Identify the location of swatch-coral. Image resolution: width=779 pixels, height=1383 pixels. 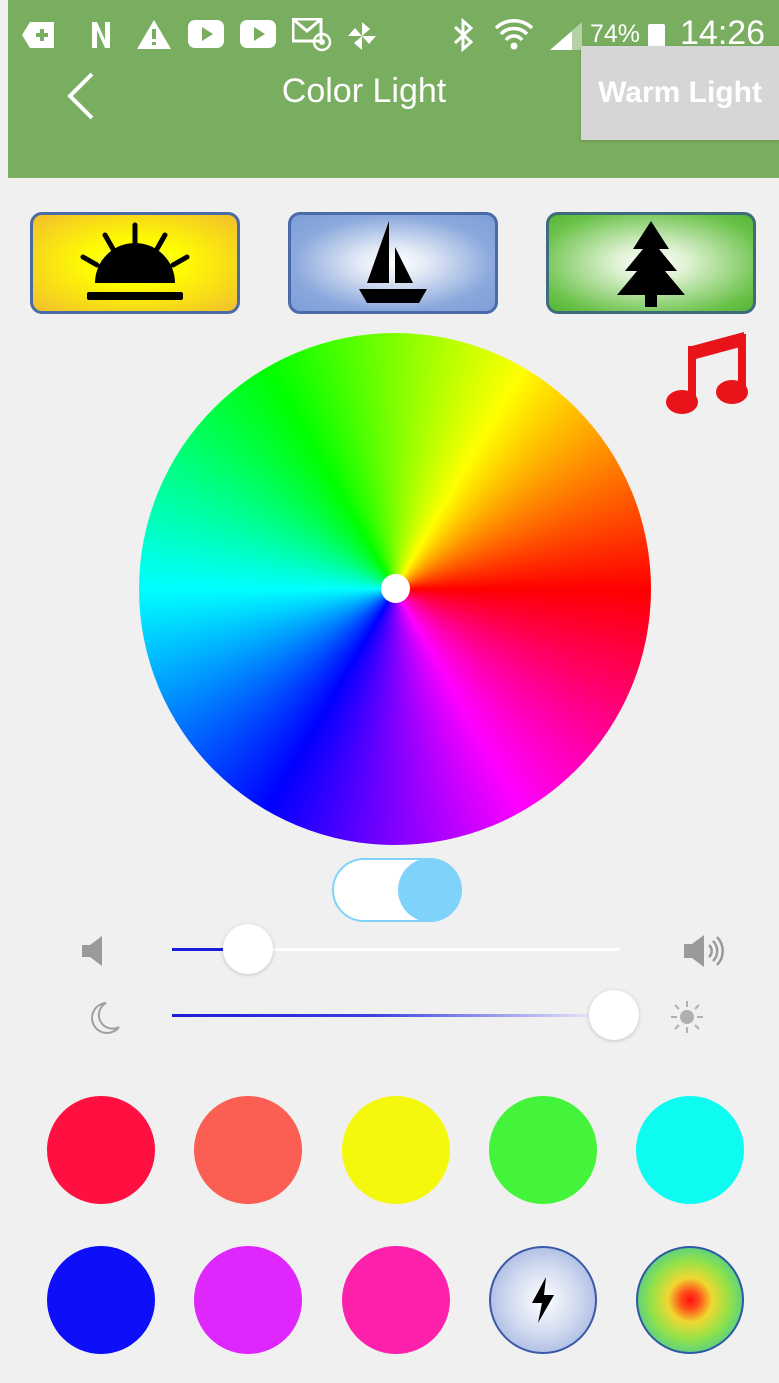
(248, 1150).